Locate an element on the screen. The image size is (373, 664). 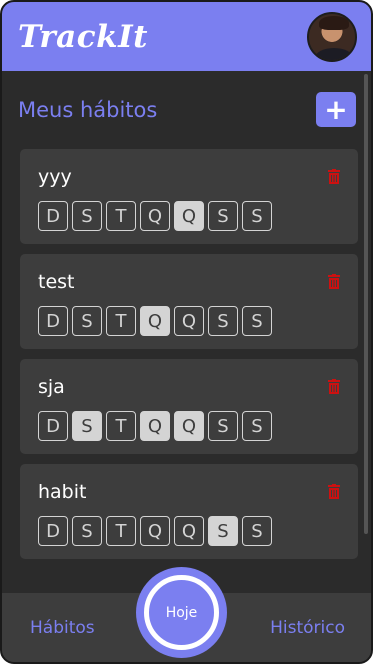
add-habit-button: + is located at coordinates (336, 109).